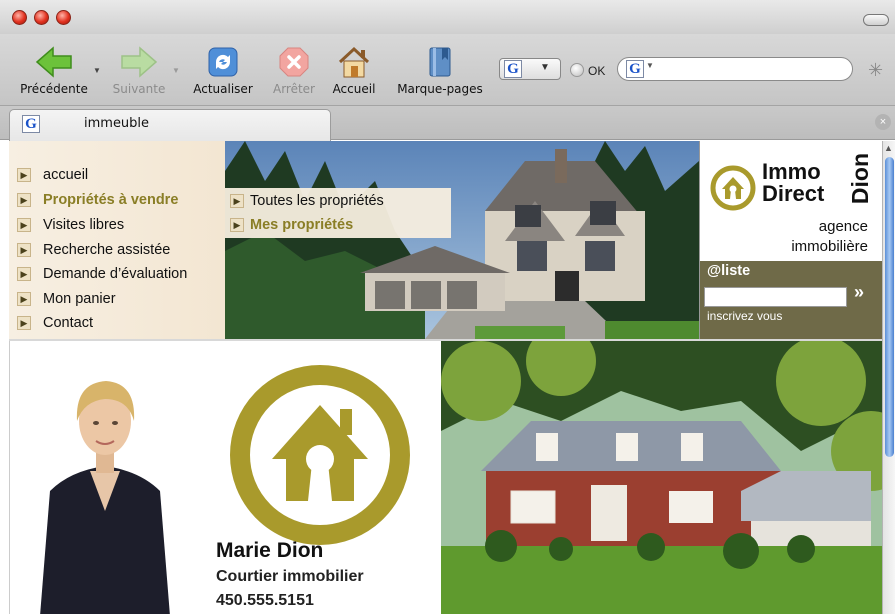  Describe the element at coordinates (41, 17) in the screenshot. I see `minimize-window-button` at that location.